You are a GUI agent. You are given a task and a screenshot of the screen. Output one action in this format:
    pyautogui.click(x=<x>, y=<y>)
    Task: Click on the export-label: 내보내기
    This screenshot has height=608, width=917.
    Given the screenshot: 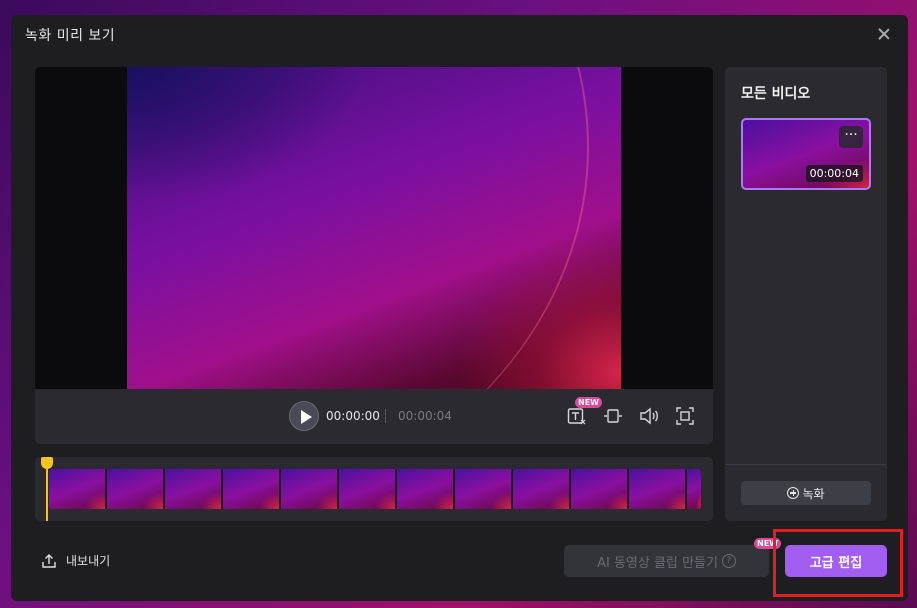 What is the action you would take?
    pyautogui.click(x=88, y=561)
    